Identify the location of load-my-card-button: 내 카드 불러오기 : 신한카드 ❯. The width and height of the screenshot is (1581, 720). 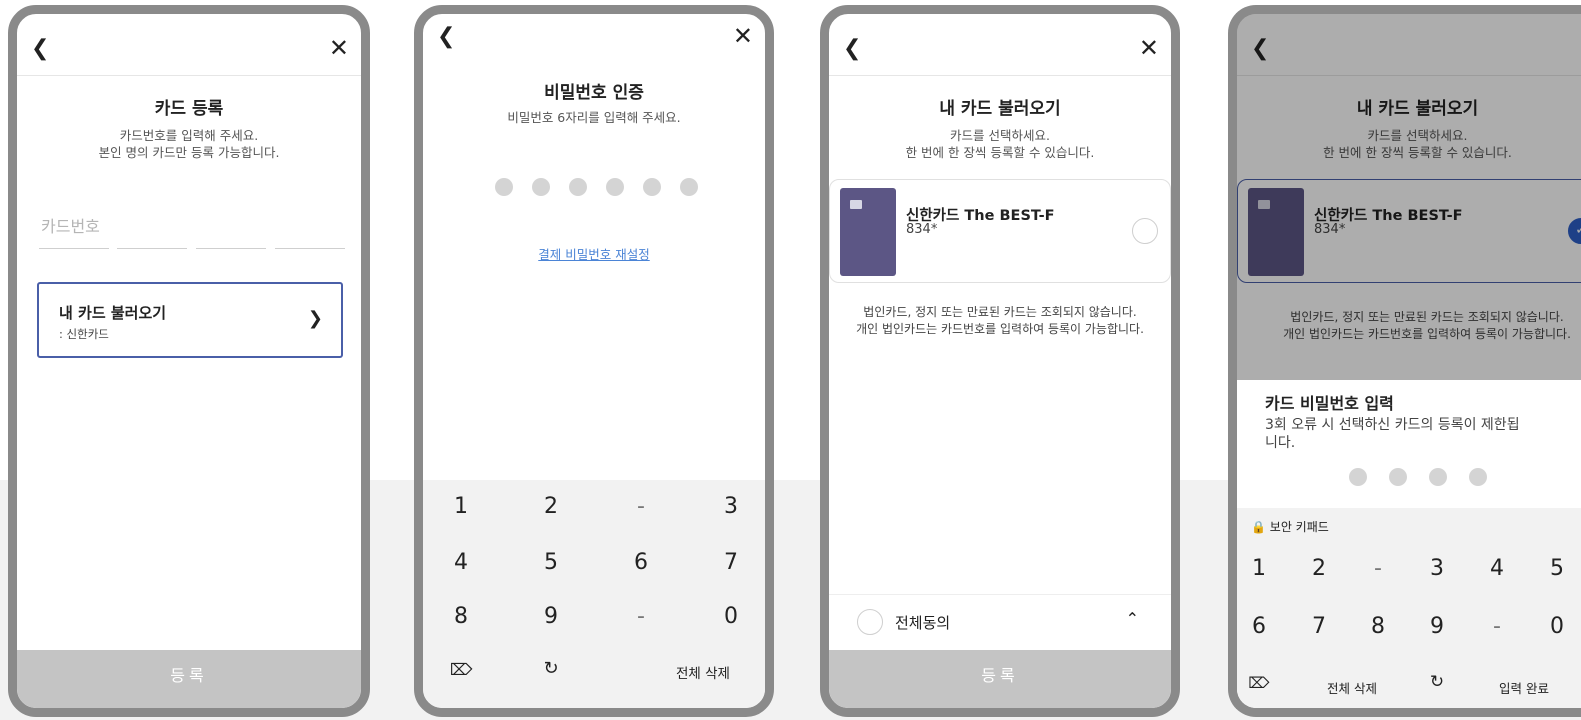
(190, 320).